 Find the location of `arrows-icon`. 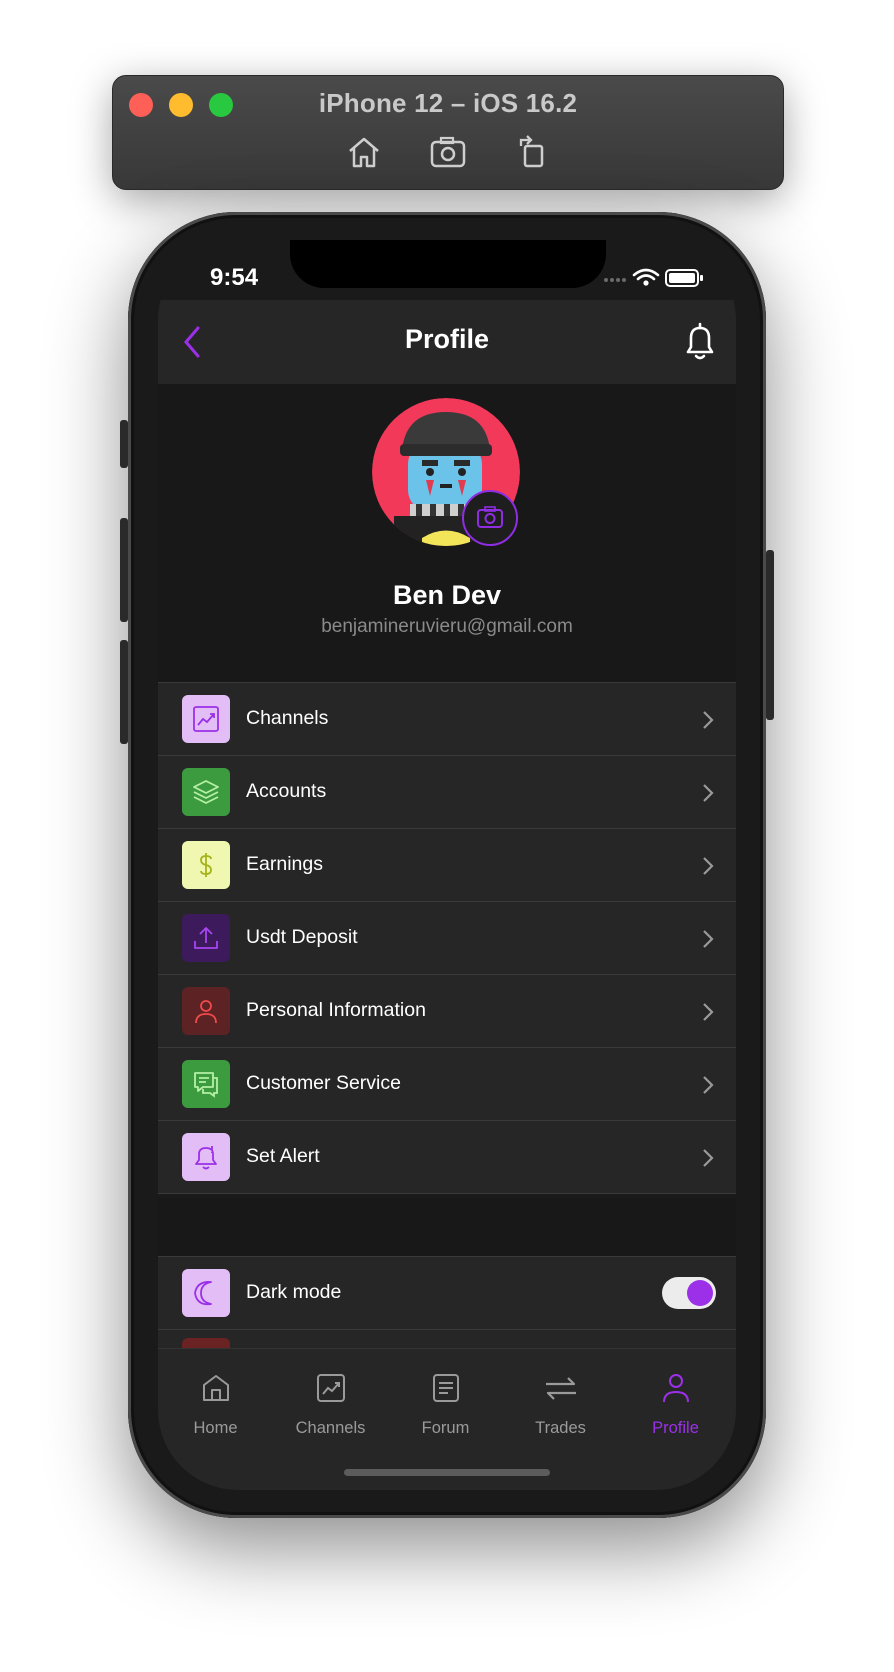

arrows-icon is located at coordinates (561, 1388).